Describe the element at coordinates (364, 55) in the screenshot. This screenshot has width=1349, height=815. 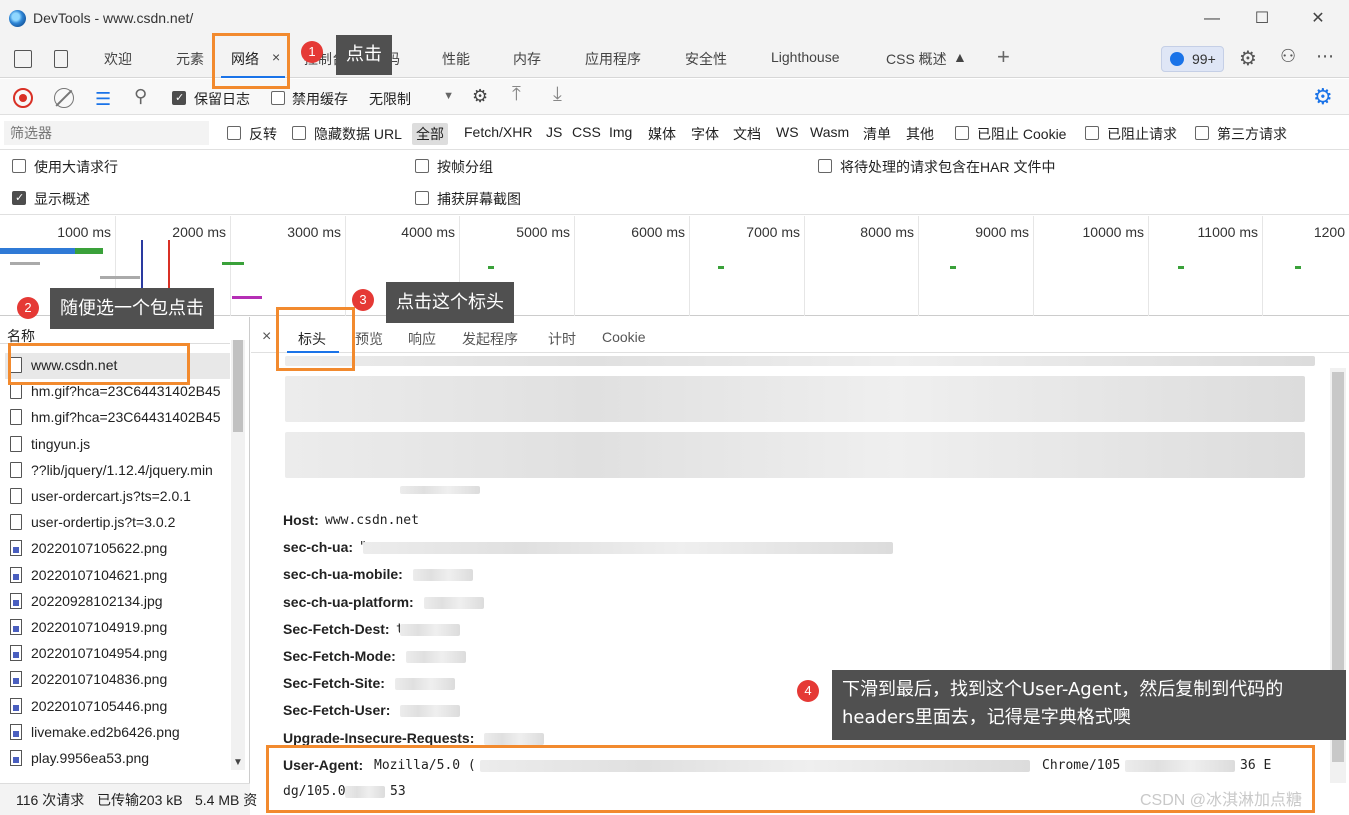
I see `annotation-tooltip: 点击` at that location.